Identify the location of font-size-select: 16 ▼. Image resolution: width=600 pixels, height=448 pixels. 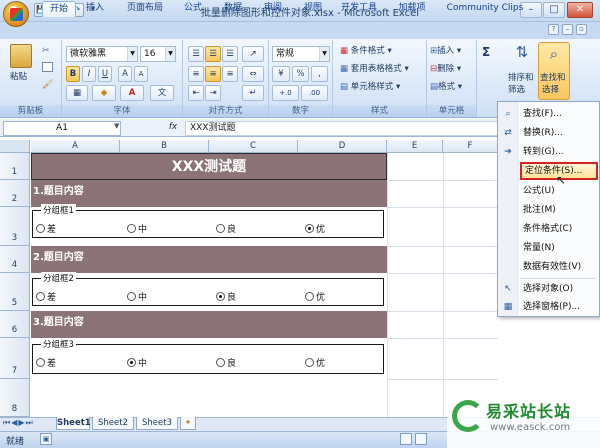
(158, 54).